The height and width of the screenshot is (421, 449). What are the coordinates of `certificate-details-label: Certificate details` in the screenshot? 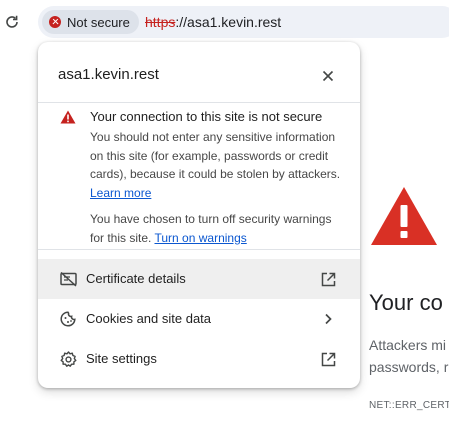 It's located at (136, 278).